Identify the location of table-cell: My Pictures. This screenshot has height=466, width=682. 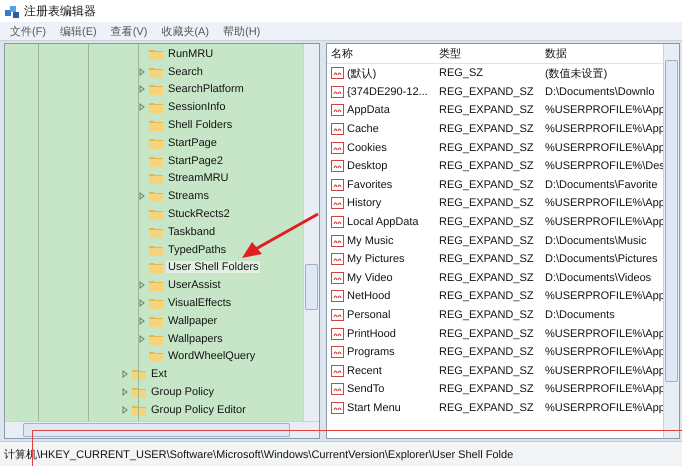
(375, 259).